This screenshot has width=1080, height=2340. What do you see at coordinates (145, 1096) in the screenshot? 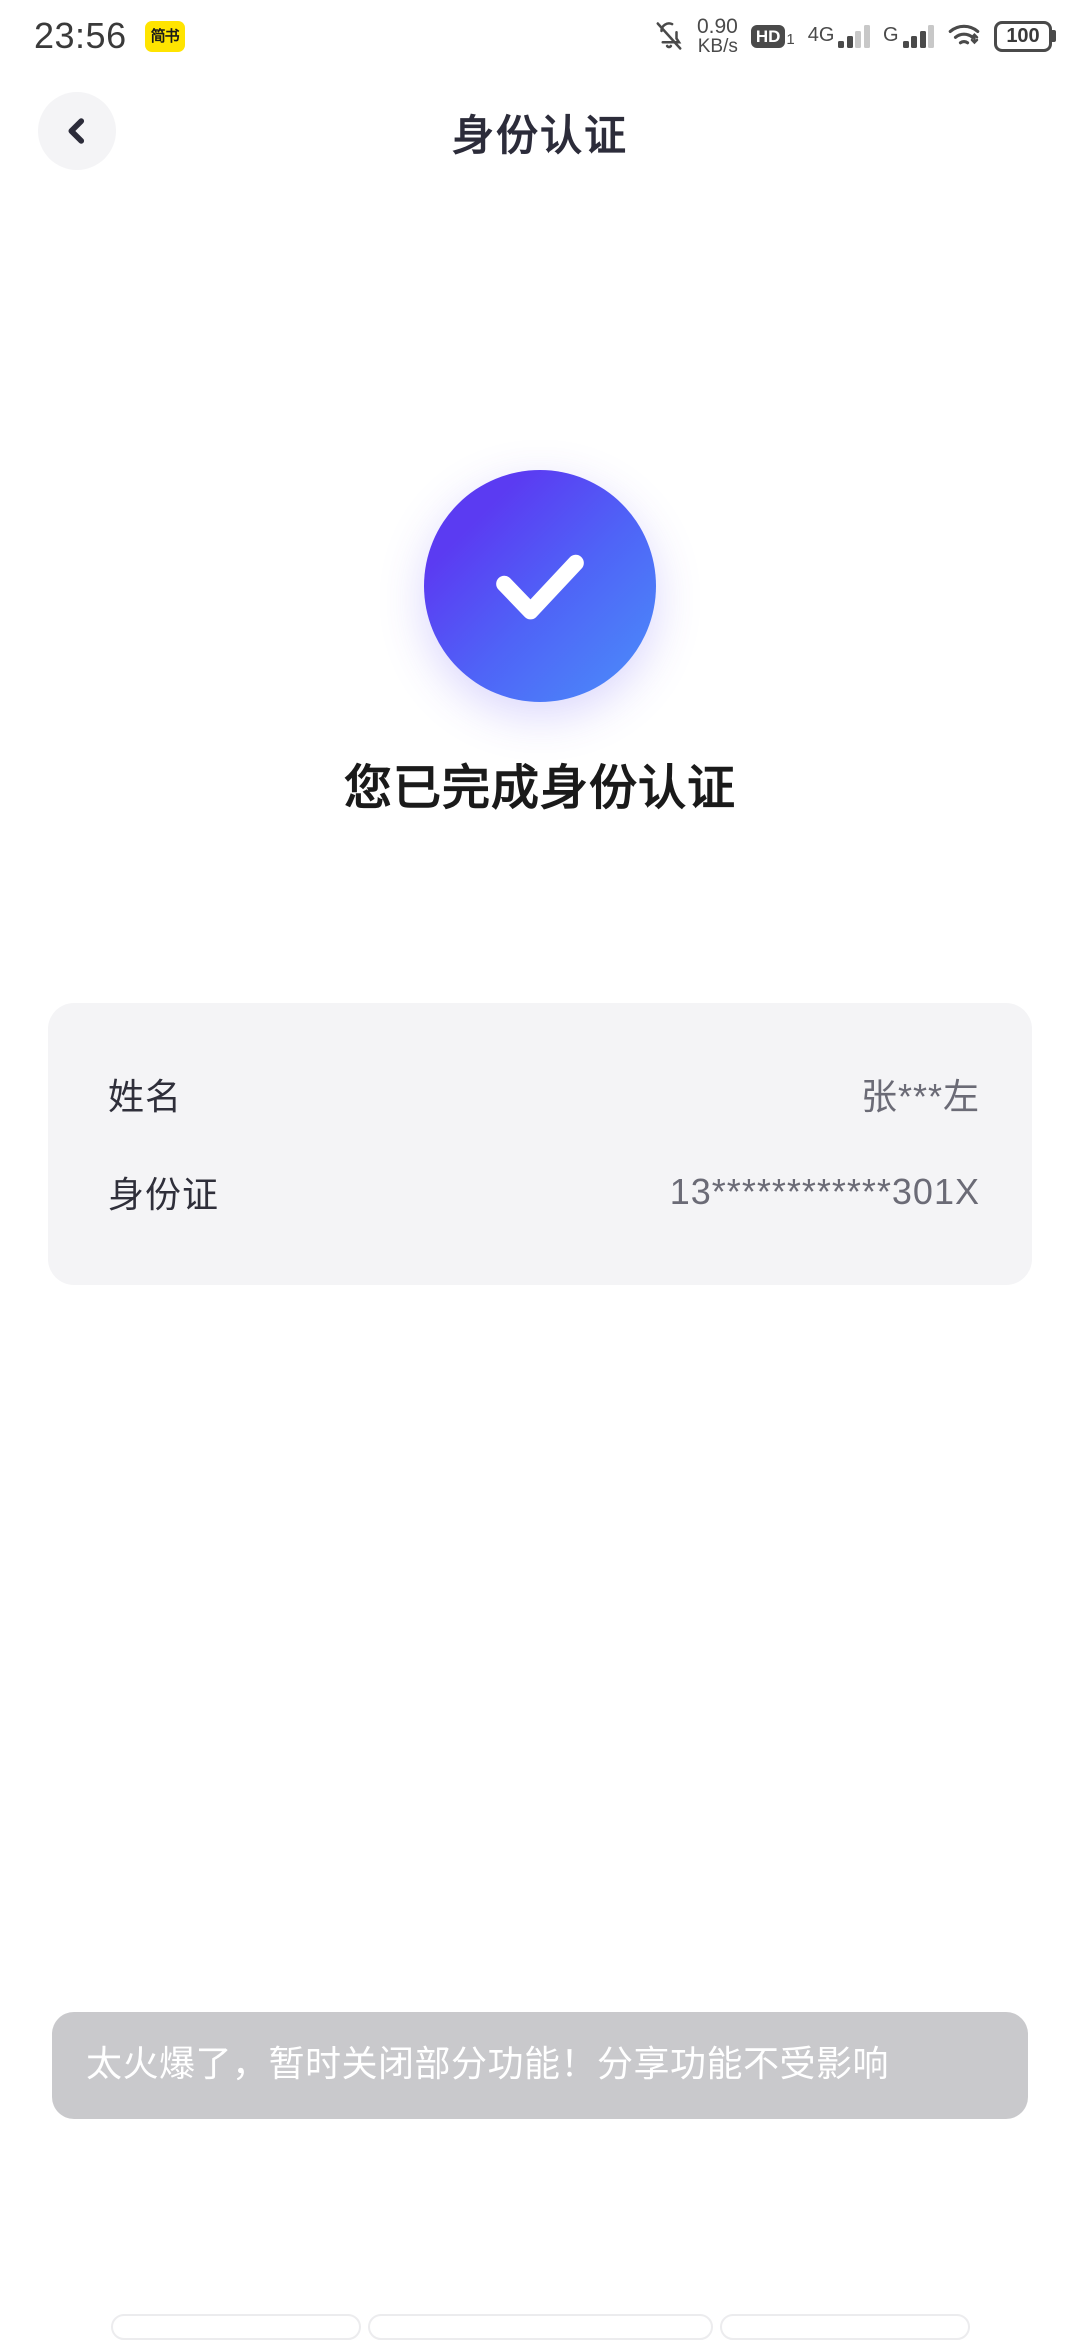
I see `name-label: 姓名` at bounding box center [145, 1096].